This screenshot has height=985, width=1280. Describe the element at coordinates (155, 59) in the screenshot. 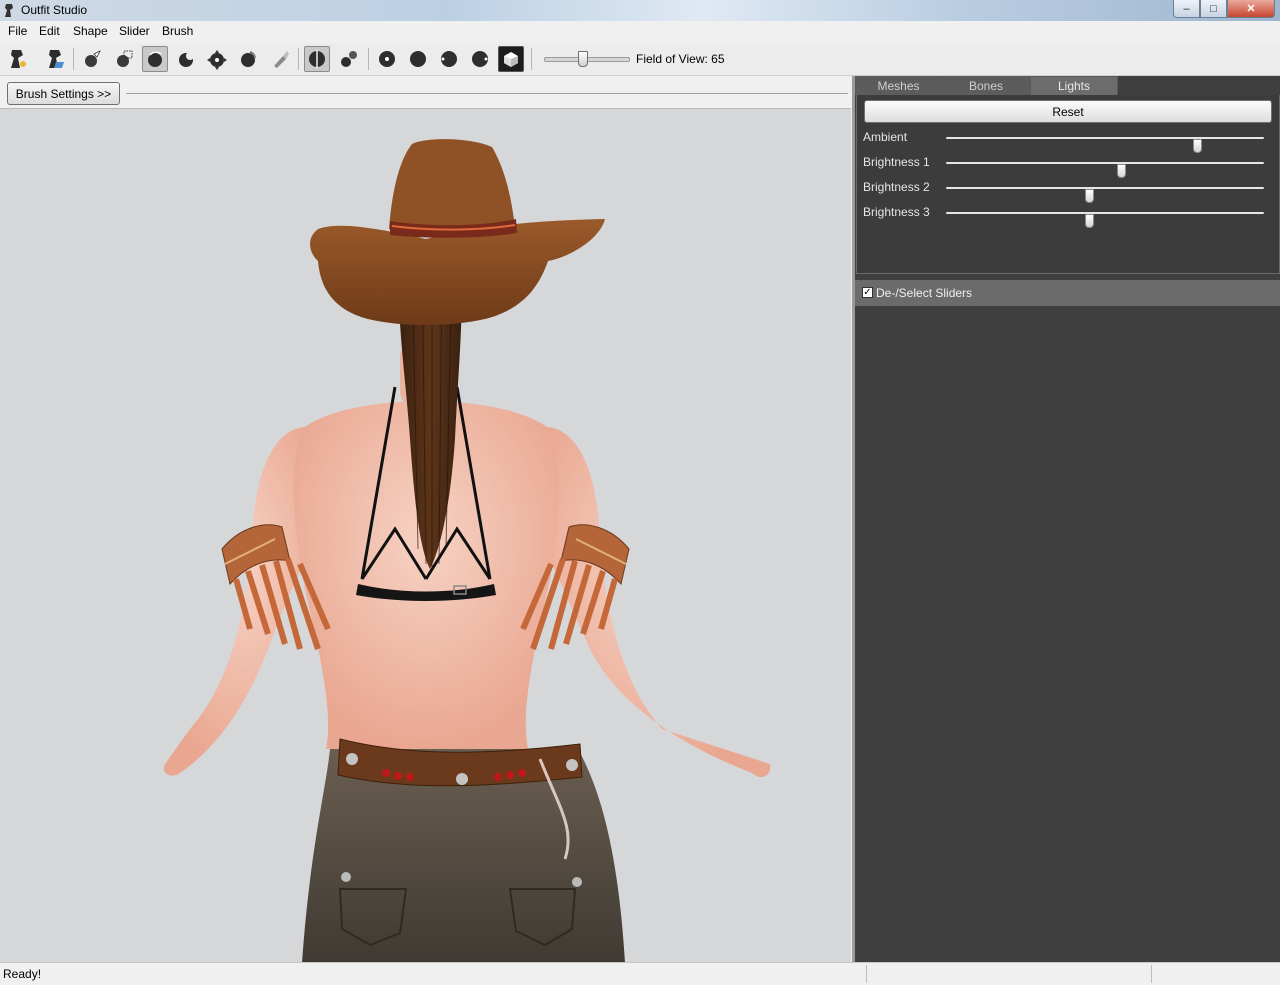

I see `inflate-brush-icon` at that location.